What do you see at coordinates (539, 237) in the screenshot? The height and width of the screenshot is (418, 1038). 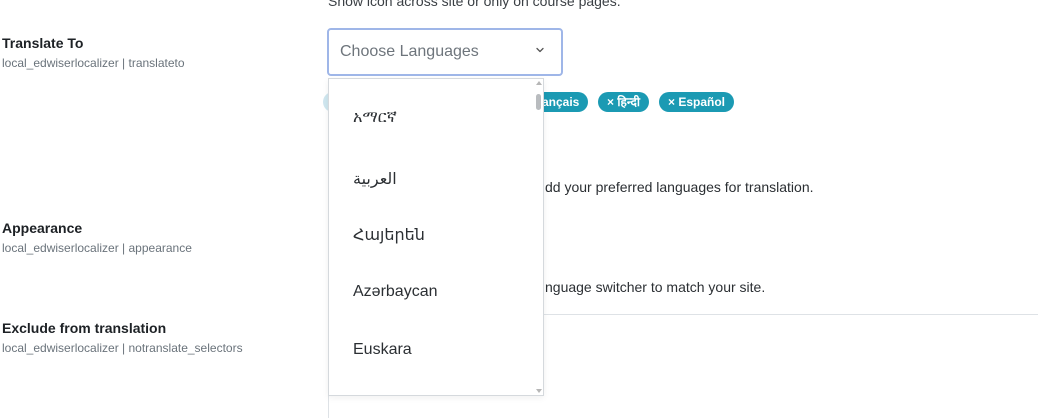 I see `dropdown-scrollbar` at bounding box center [539, 237].